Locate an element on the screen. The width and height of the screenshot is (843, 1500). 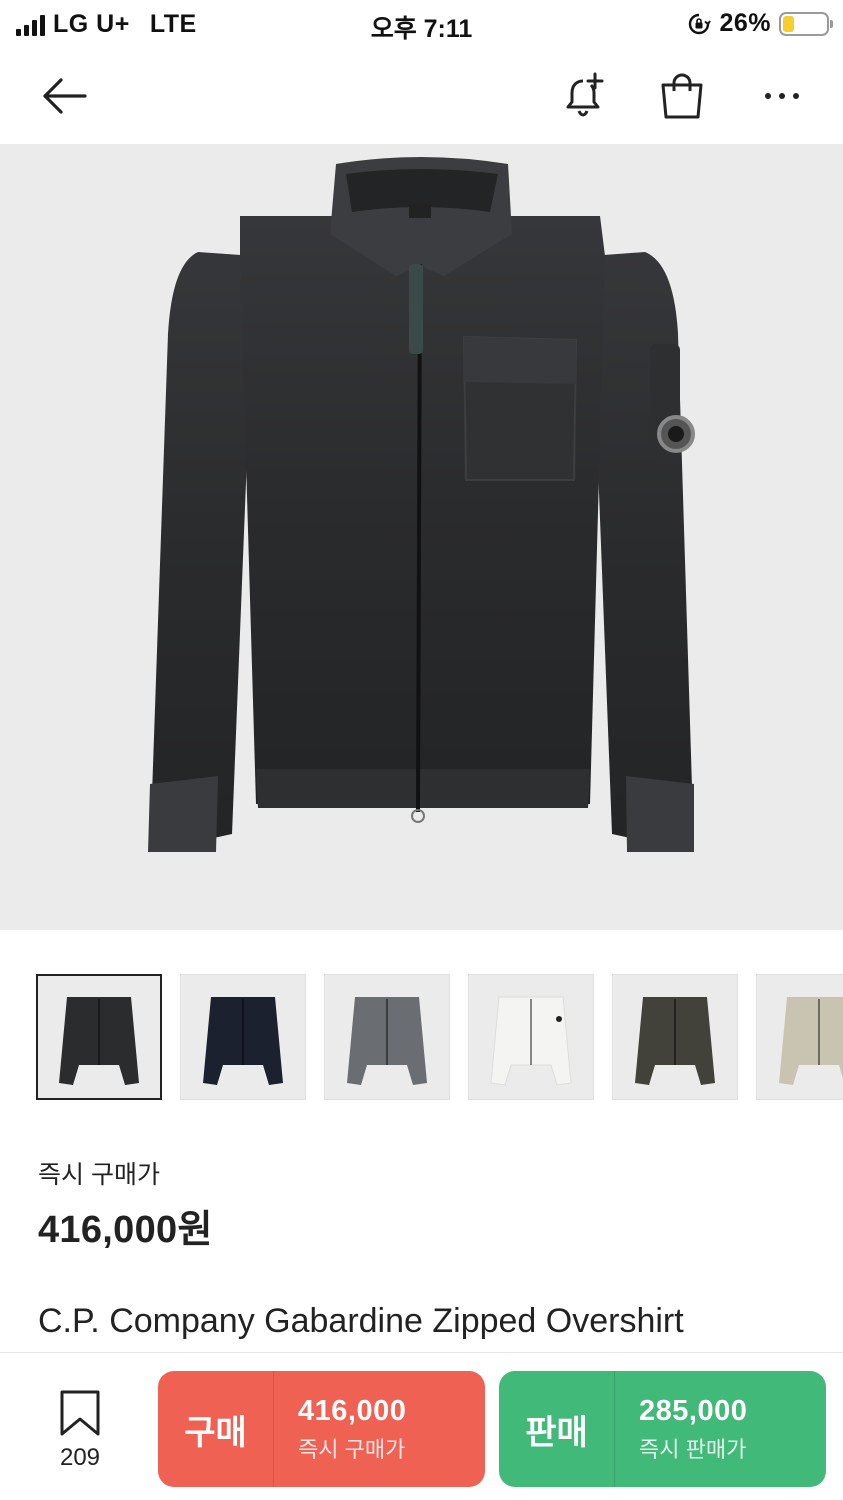
alert-button is located at coordinates (584, 96).